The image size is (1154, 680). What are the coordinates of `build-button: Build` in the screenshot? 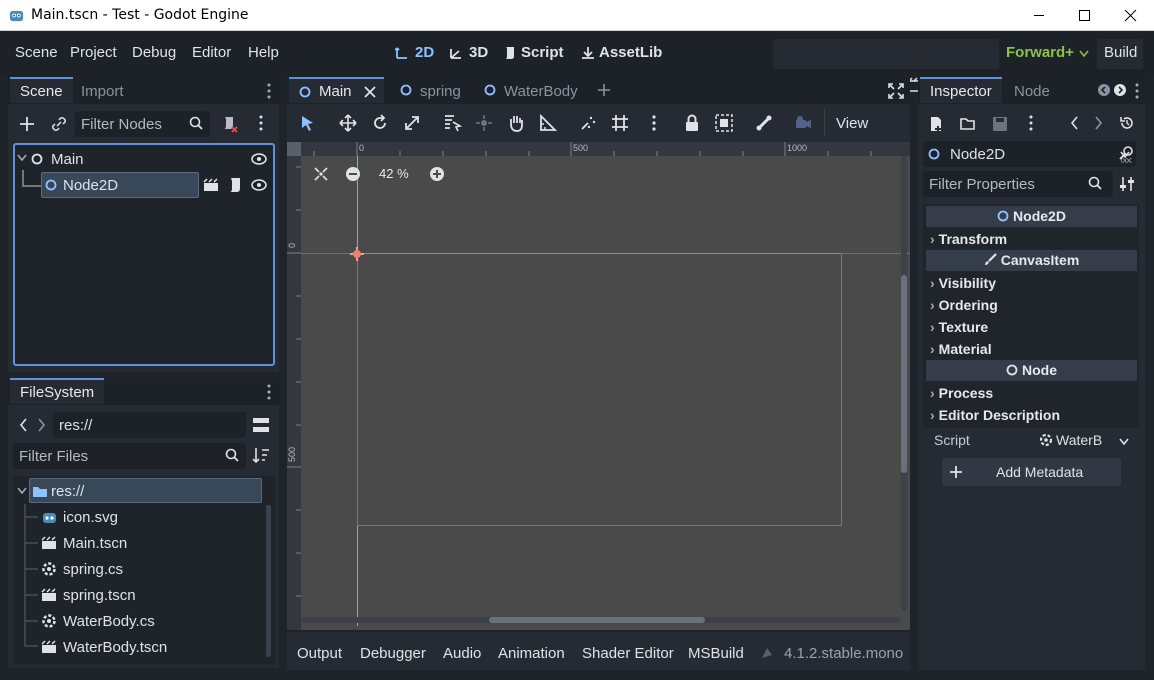 It's located at (1120, 54).